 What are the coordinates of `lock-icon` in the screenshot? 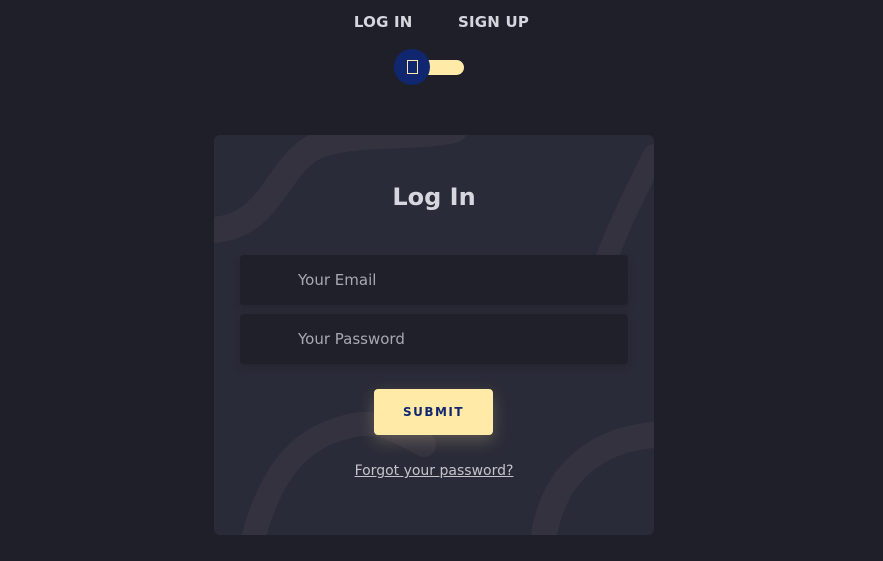 It's located at (268, 339).